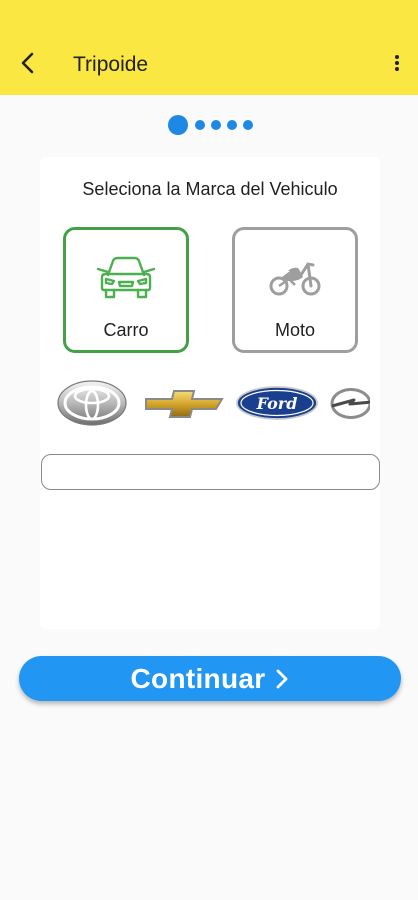 The width and height of the screenshot is (418, 900). I want to click on continue-label: Continuar, so click(198, 678).